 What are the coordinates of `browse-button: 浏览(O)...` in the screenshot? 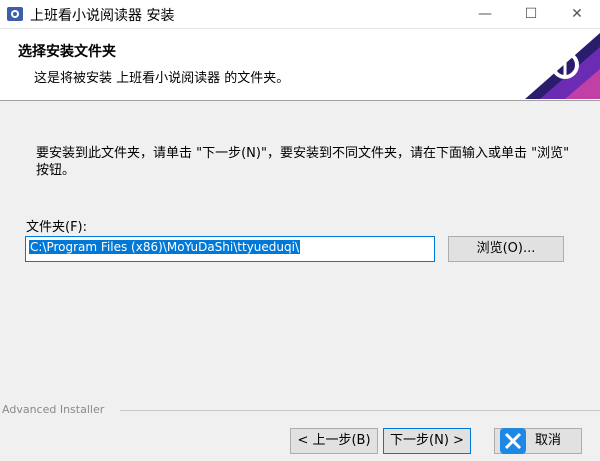 It's located at (506, 249).